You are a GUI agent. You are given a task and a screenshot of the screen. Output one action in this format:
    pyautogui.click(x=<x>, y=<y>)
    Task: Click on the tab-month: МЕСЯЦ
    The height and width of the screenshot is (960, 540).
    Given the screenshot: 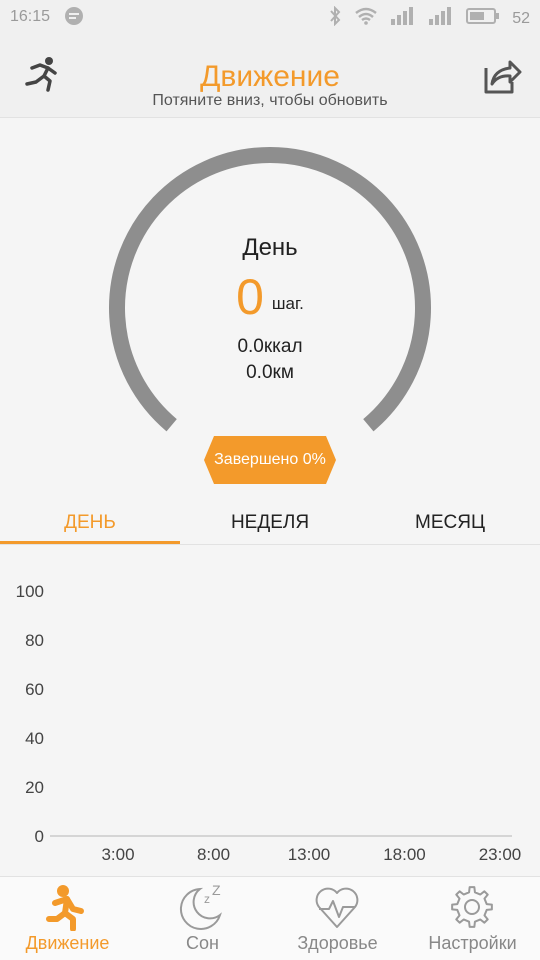 What is the action you would take?
    pyautogui.click(x=450, y=523)
    